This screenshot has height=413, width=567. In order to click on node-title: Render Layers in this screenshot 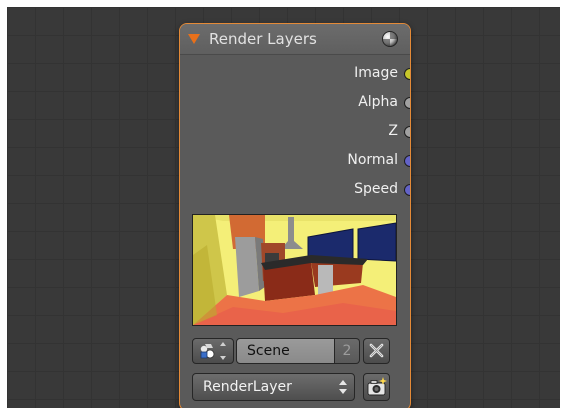, I will do `click(263, 39)`.